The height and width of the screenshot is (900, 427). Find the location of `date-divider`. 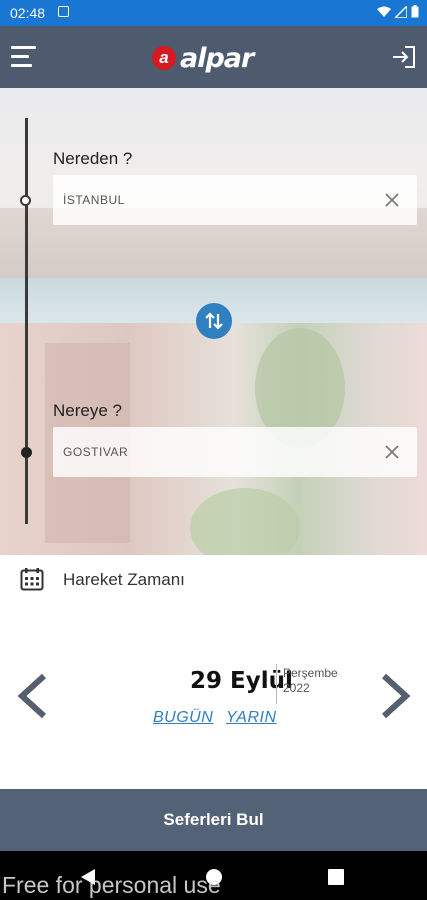

date-divider is located at coordinates (276, 684).